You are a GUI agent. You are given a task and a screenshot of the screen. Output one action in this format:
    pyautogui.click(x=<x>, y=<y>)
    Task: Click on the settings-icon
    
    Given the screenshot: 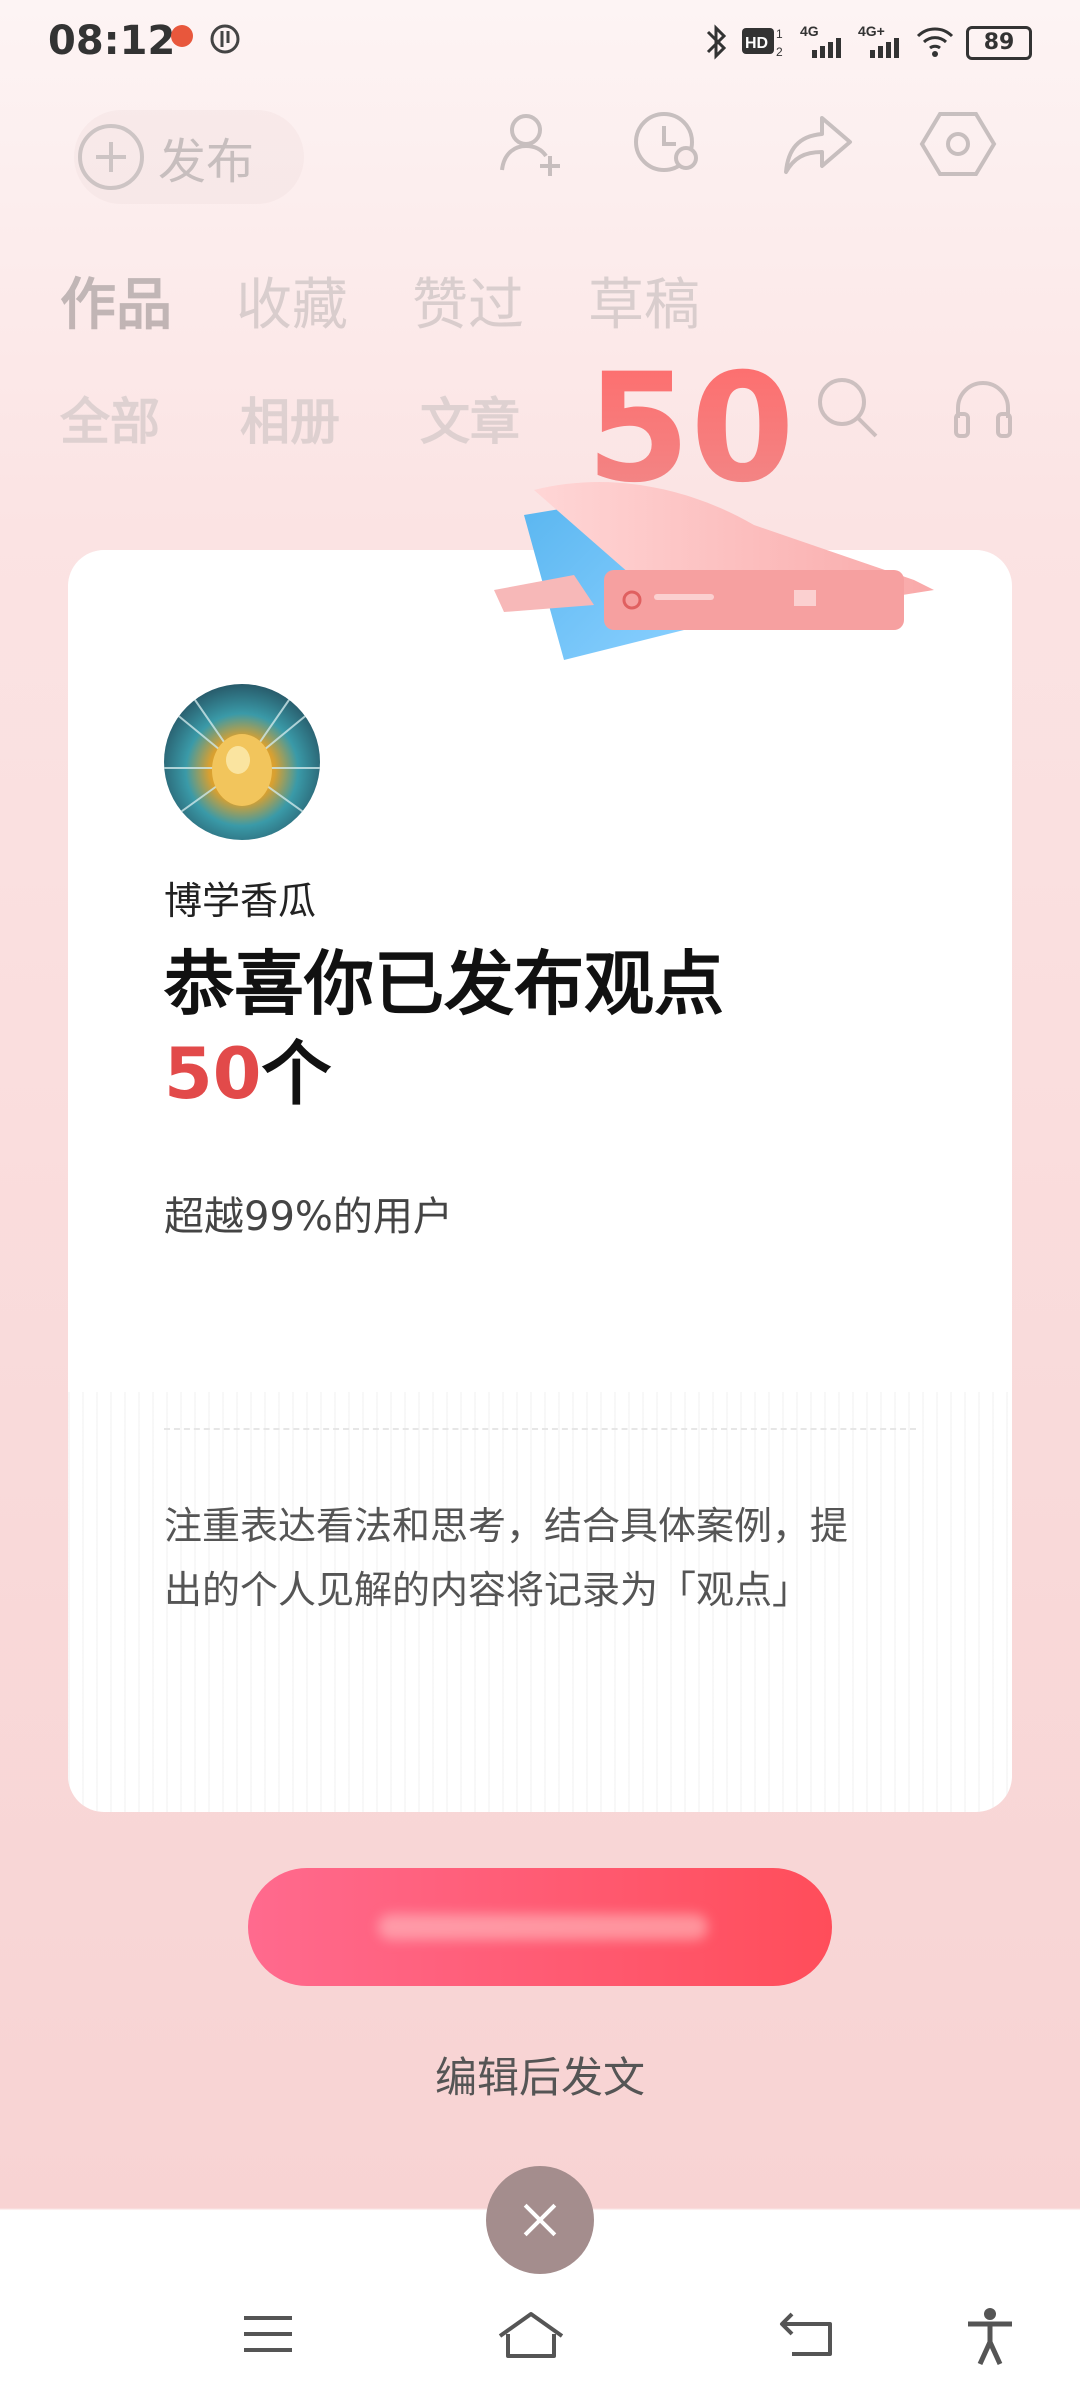 What is the action you would take?
    pyautogui.click(x=958, y=144)
    